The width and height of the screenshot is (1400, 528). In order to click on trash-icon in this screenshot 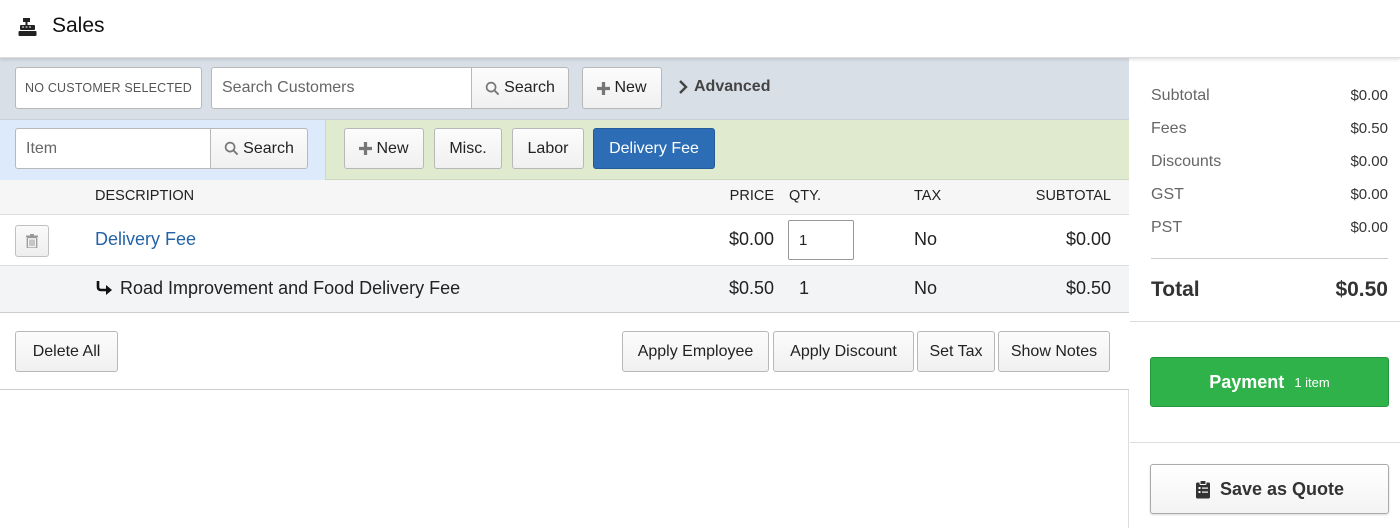, I will do `click(32, 241)`.